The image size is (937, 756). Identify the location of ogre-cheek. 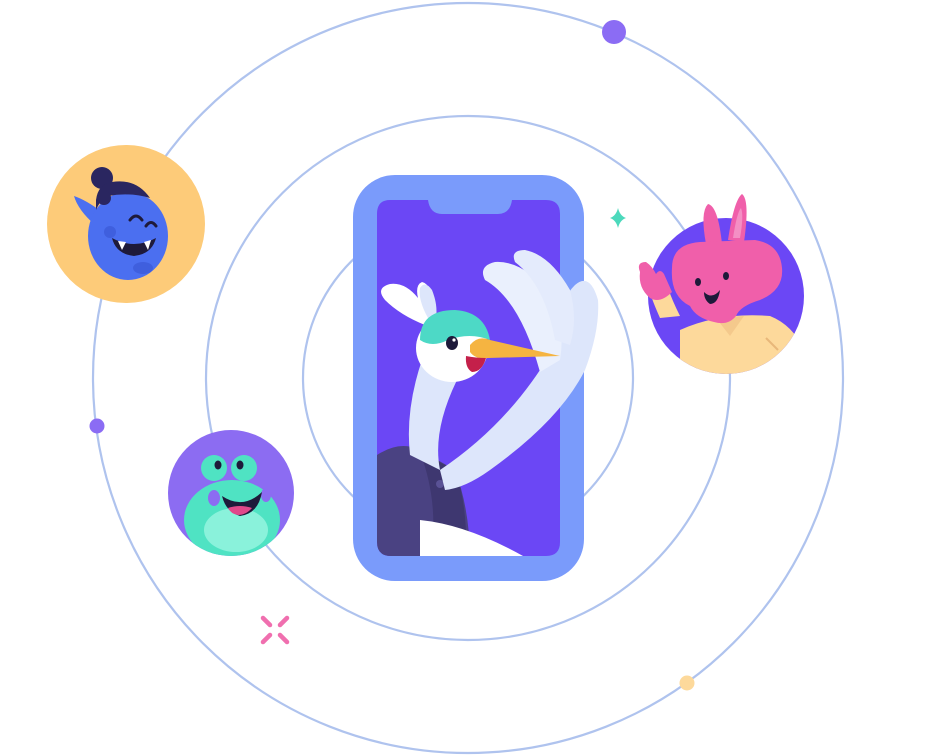
(110, 232).